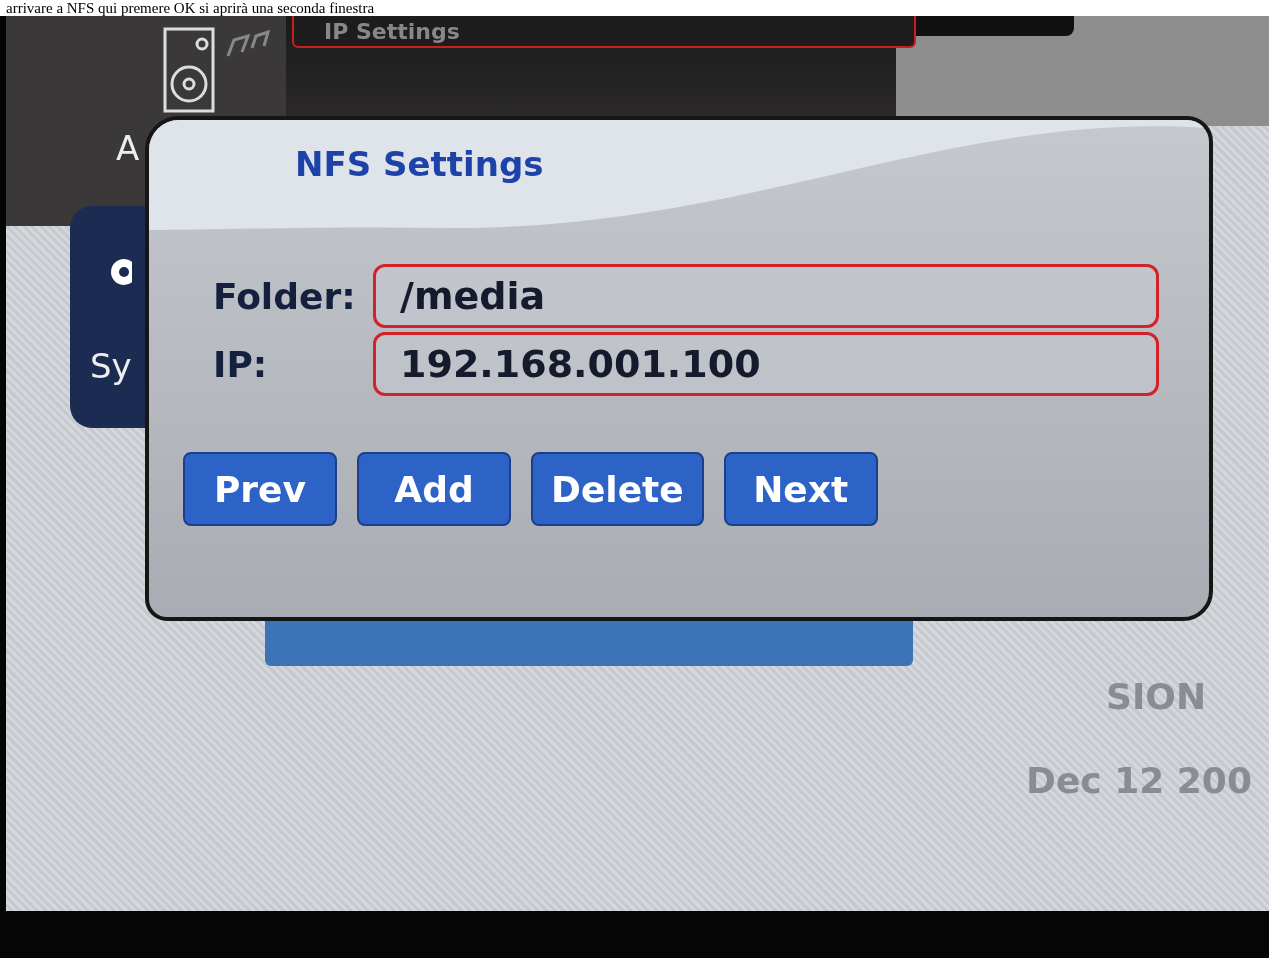  I want to click on field-label: IP:, so click(241, 364).